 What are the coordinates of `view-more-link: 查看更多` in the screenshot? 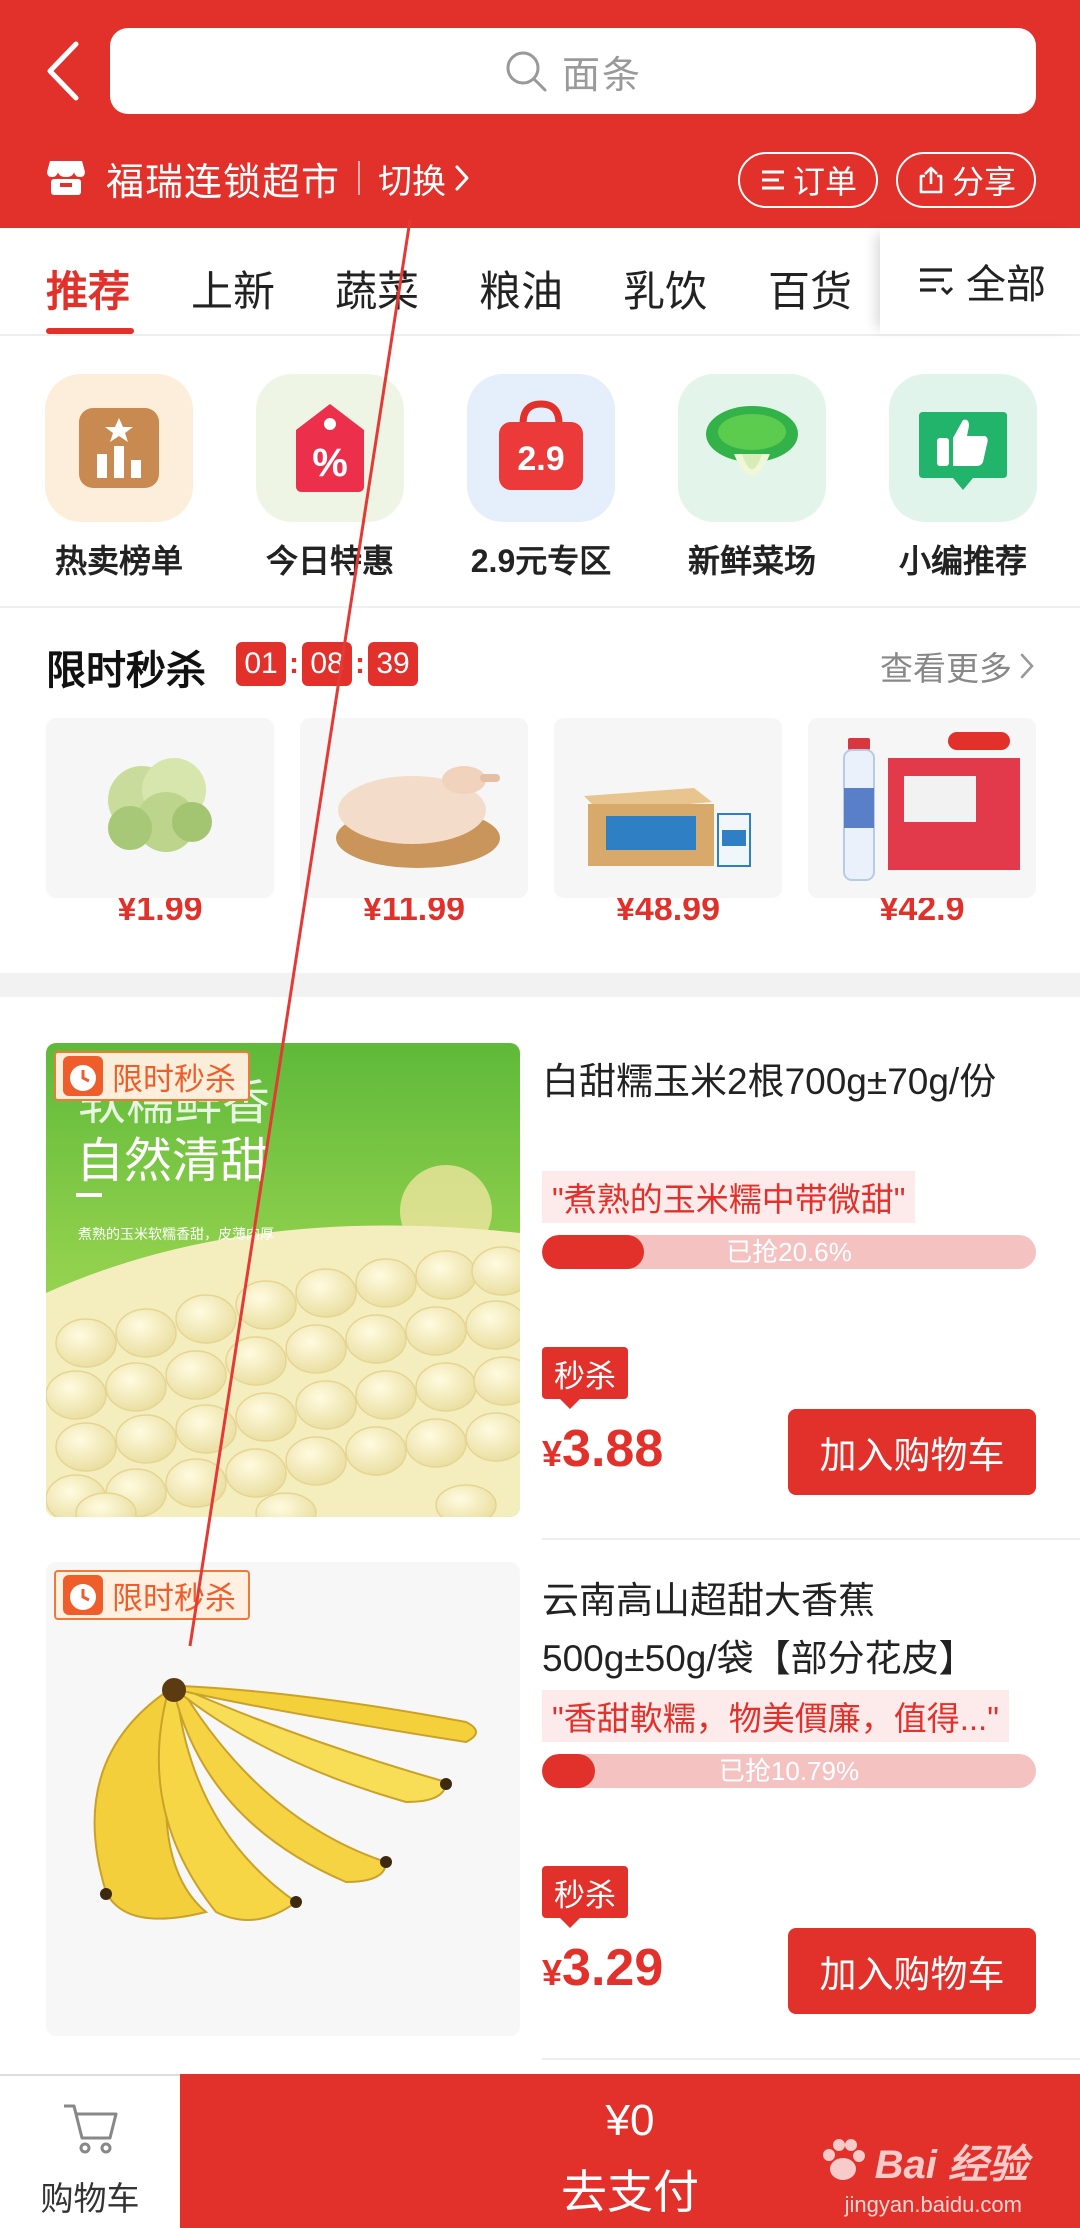 It's located at (958, 666).